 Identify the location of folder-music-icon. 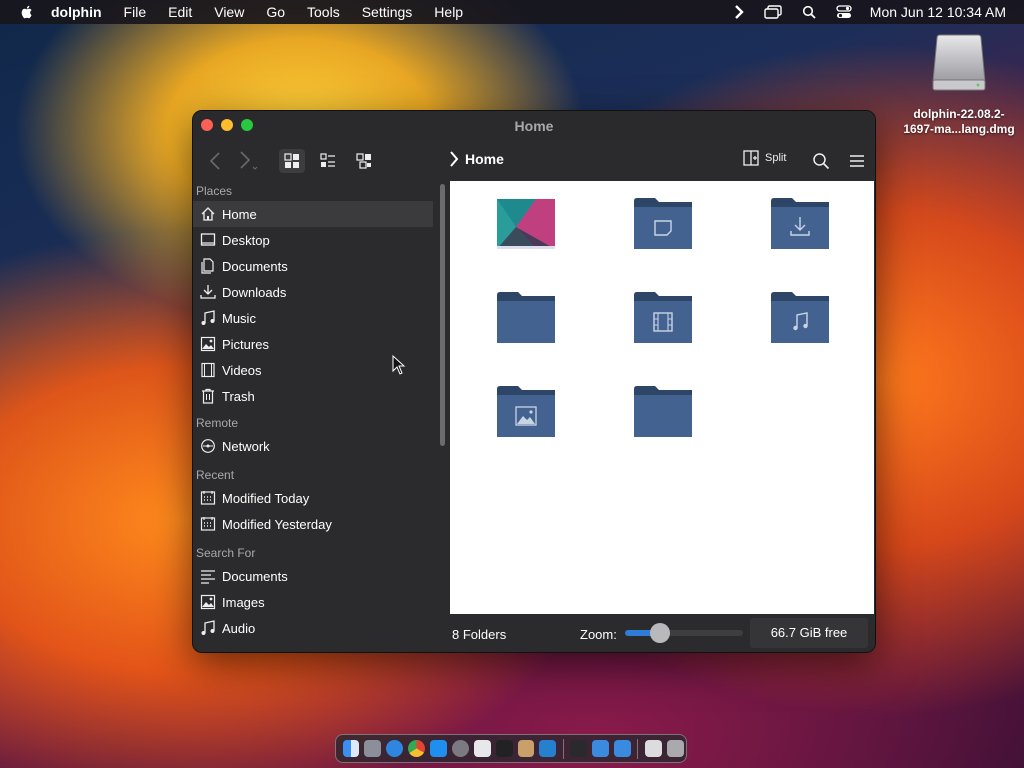
(800, 317).